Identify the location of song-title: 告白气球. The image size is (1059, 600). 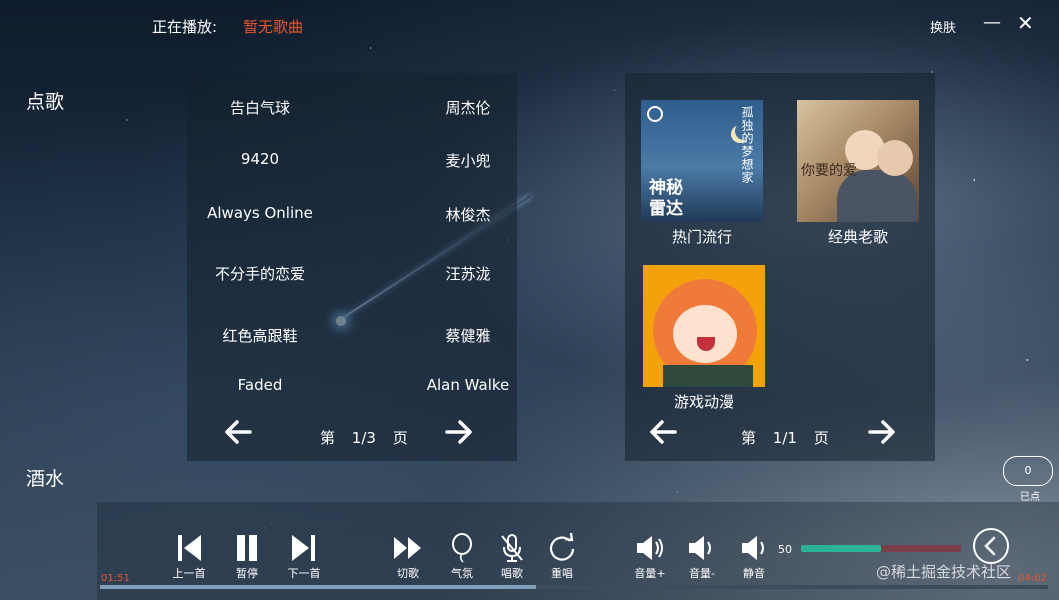
(260, 107).